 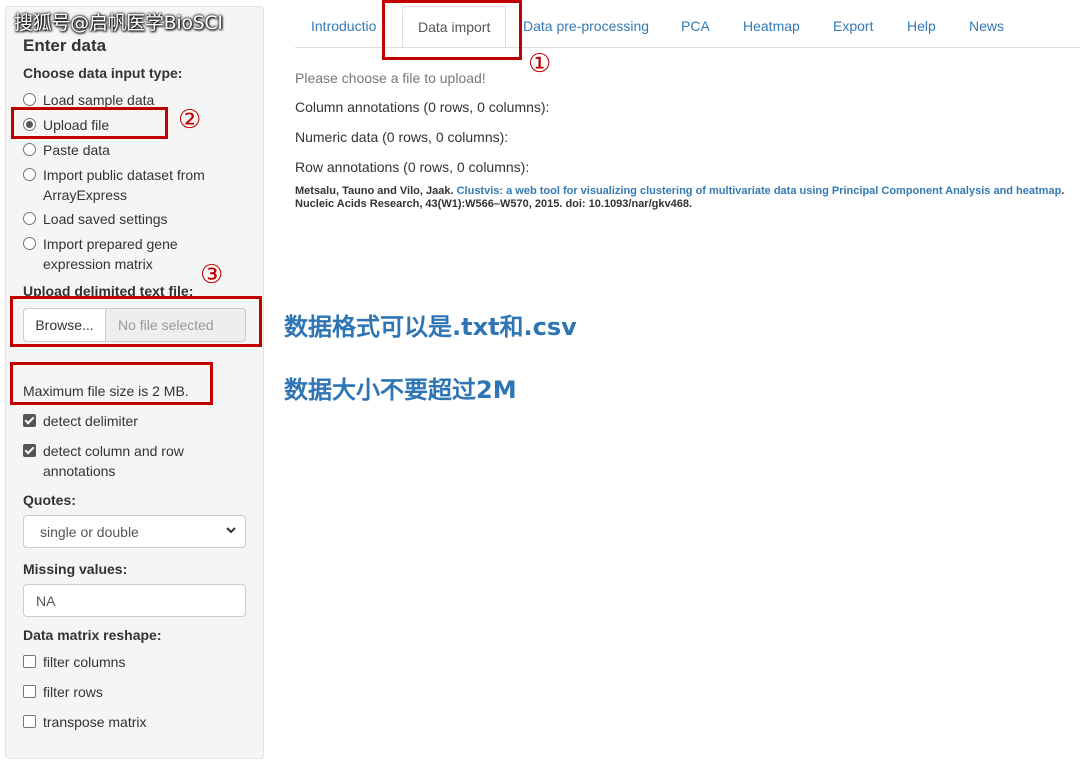 I want to click on tab-introduction: Introductio, so click(x=343, y=26).